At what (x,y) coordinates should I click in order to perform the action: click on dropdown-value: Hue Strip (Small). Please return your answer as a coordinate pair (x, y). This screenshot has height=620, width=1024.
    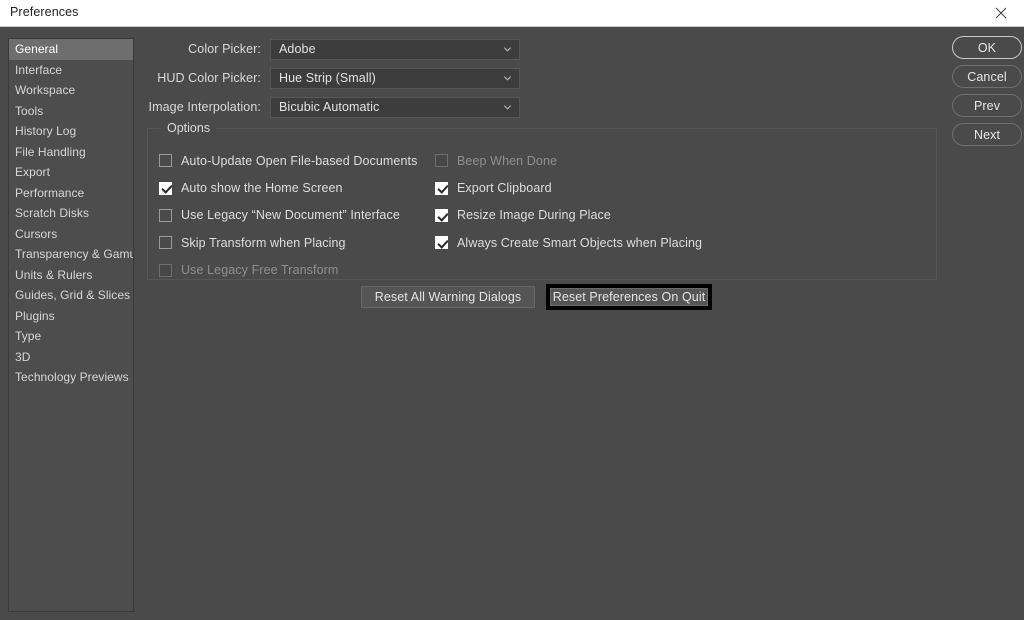
    Looking at the image, I should click on (327, 78).